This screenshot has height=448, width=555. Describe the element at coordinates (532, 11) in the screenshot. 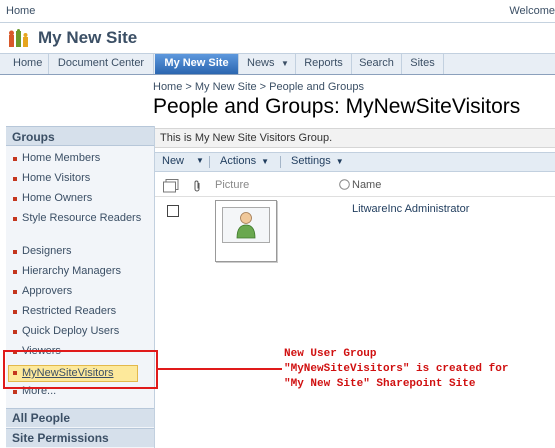

I see `welcome-menu: Welcome` at that location.